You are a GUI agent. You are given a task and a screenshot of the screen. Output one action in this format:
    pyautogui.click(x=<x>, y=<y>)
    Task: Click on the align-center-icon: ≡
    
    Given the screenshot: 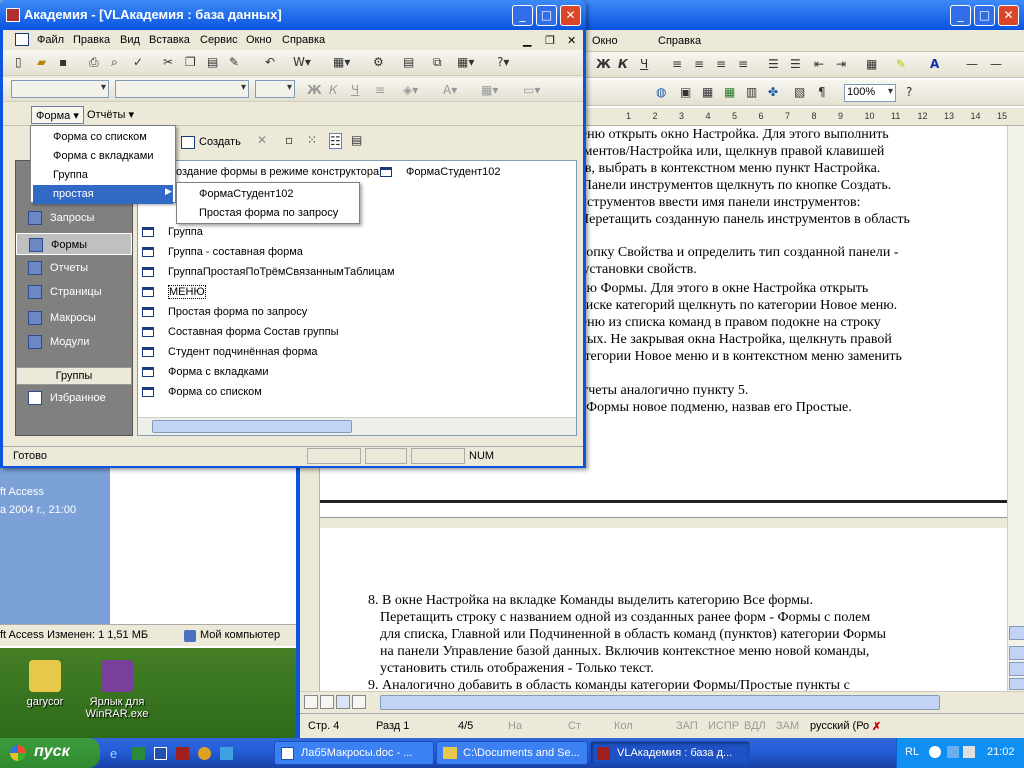 What is the action you would take?
    pyautogui.click(x=699, y=64)
    